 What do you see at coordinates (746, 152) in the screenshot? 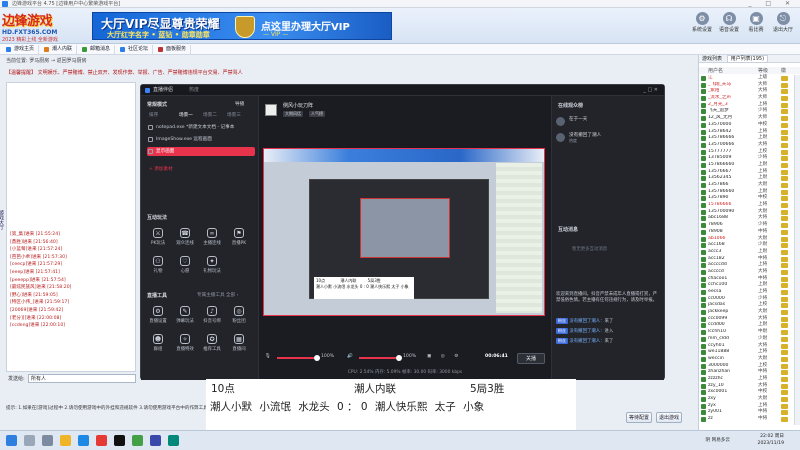
I see `user-row: 15777777 上校` at bounding box center [746, 152].